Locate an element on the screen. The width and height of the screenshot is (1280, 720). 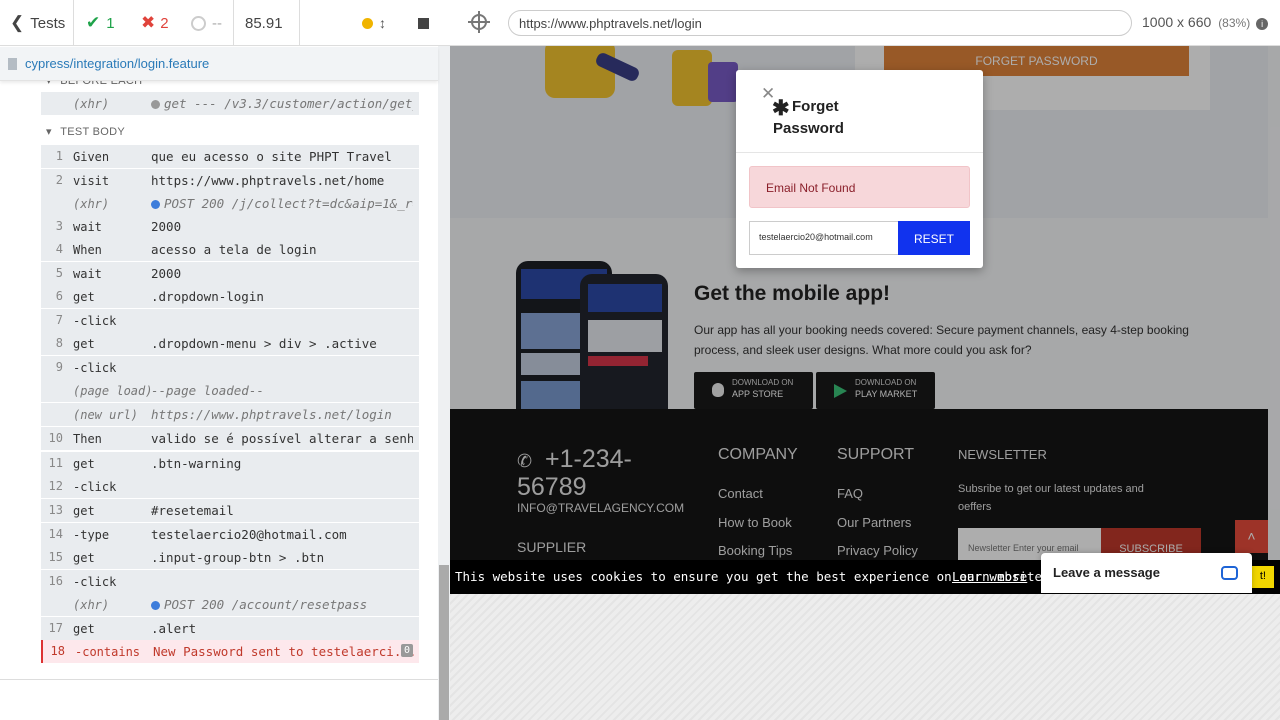
test-body-header: ▾ TEST BODY is located at coordinates (85, 131).